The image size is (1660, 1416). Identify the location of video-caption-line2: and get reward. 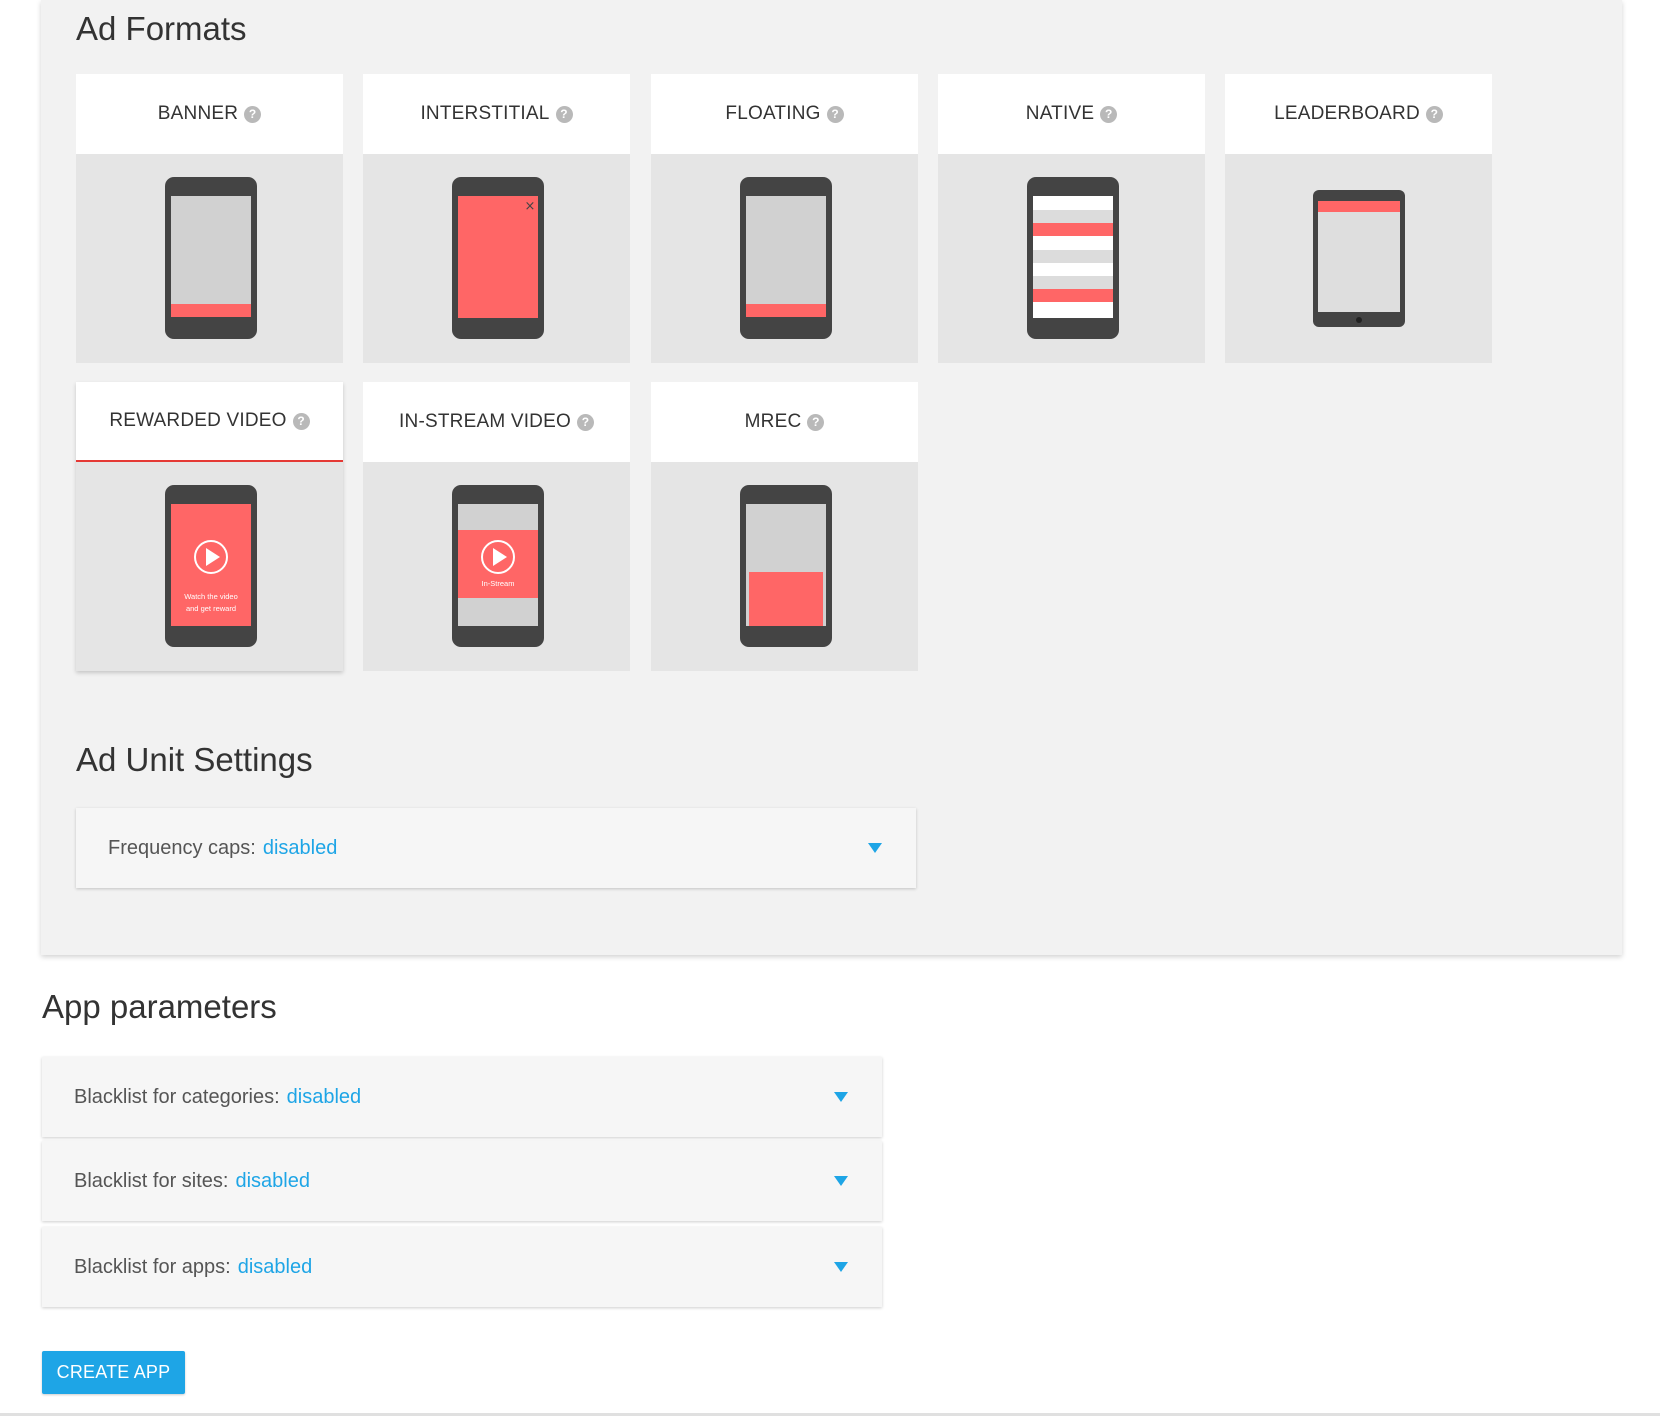
(211, 608).